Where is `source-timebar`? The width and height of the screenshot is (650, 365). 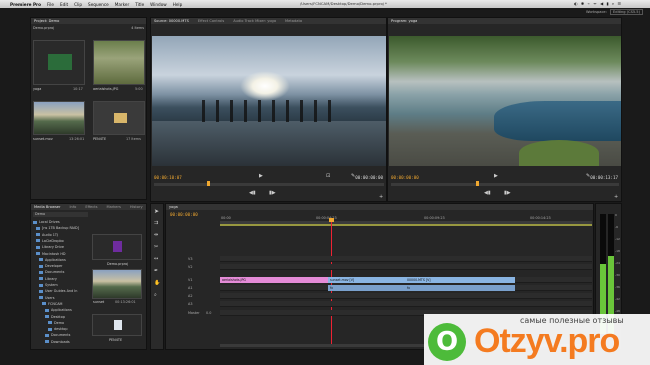 source-timebar is located at coordinates (269, 184).